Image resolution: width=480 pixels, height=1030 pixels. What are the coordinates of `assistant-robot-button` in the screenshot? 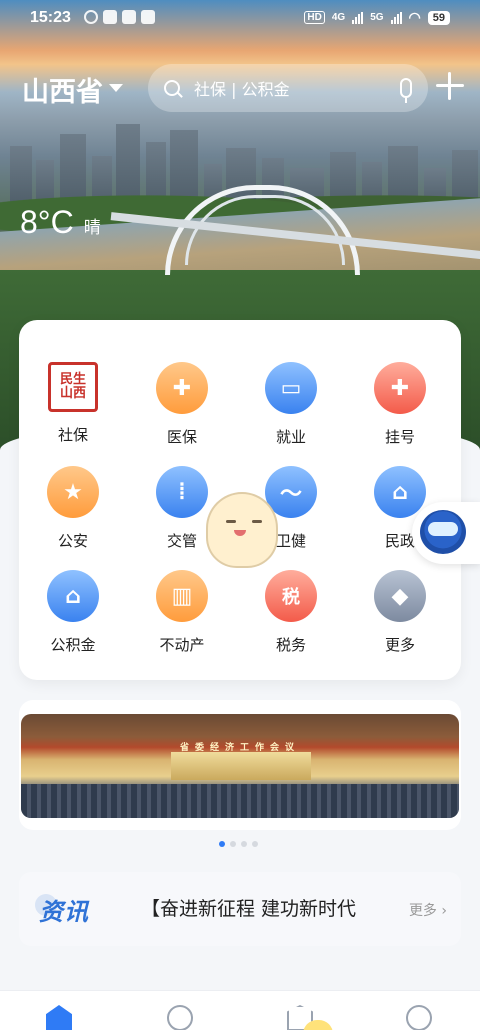 It's located at (446, 533).